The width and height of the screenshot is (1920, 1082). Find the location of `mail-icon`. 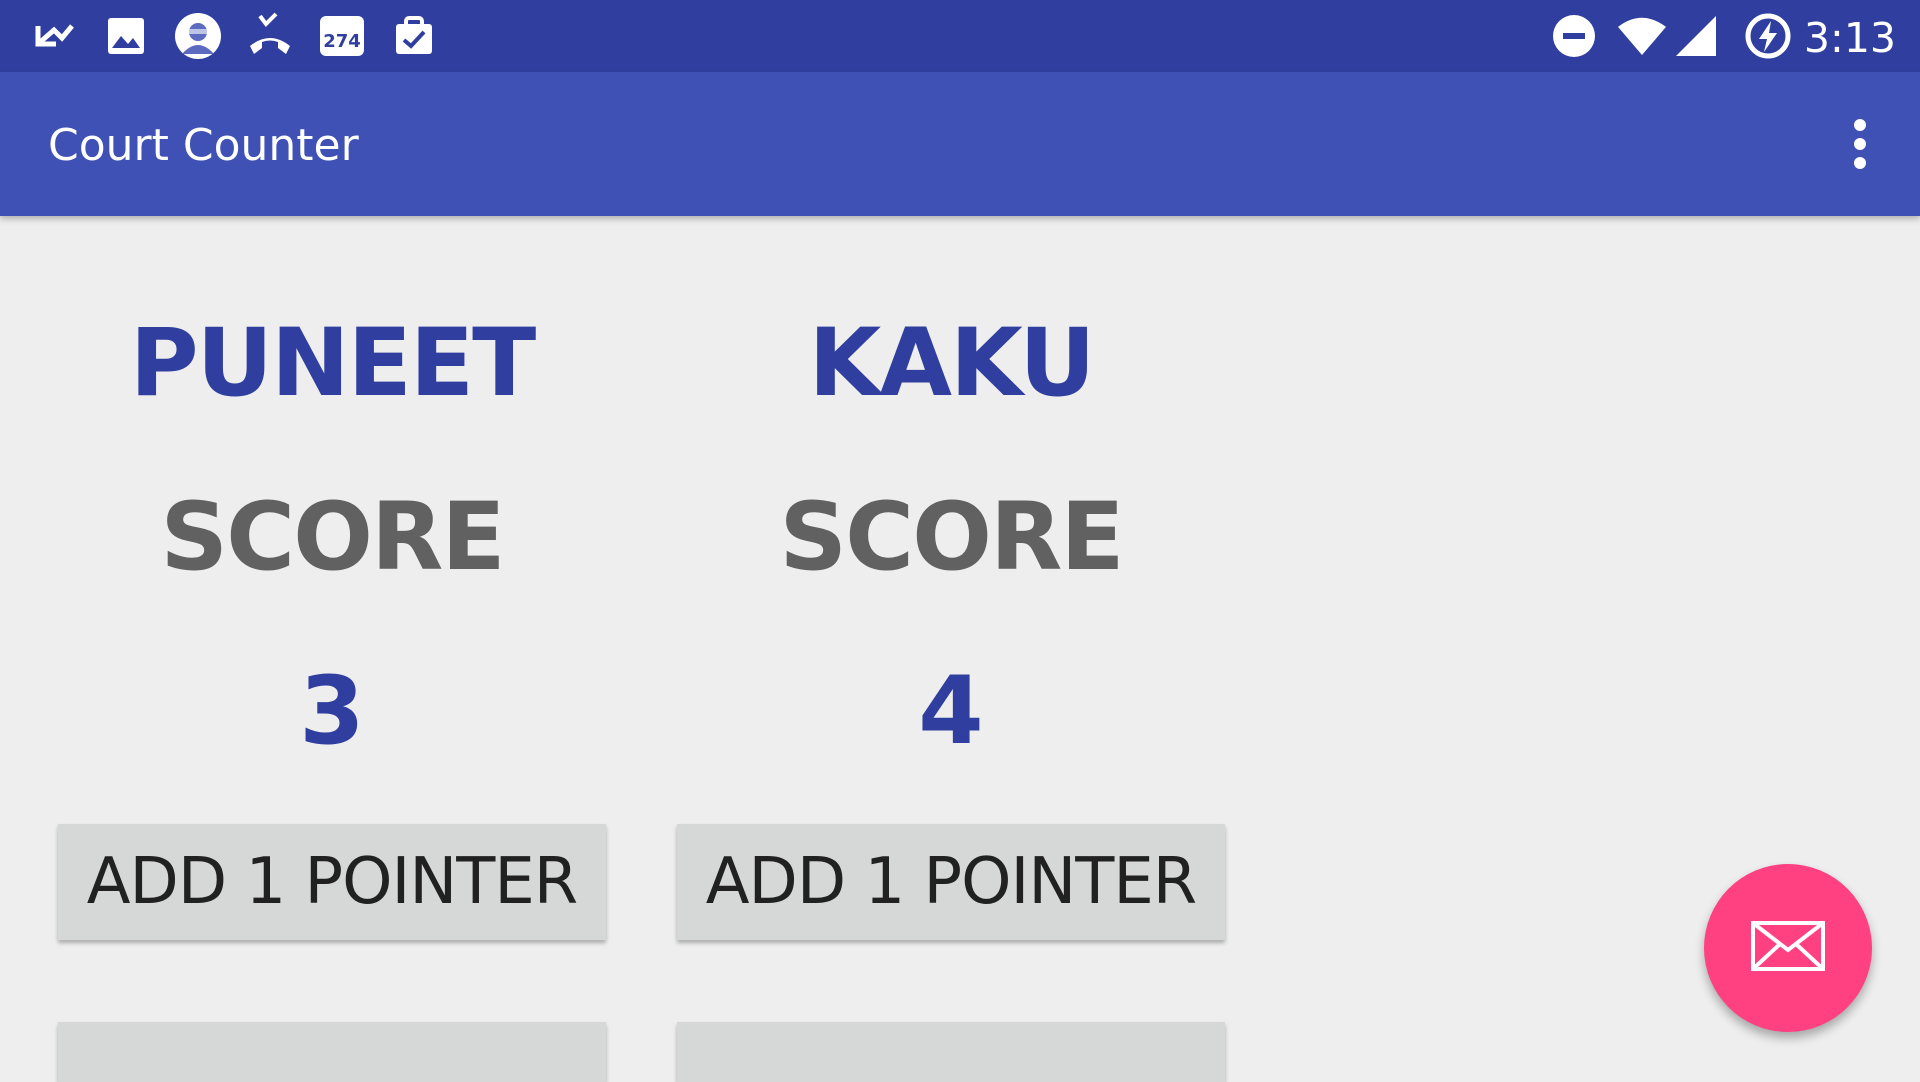

mail-icon is located at coordinates (1788, 948).